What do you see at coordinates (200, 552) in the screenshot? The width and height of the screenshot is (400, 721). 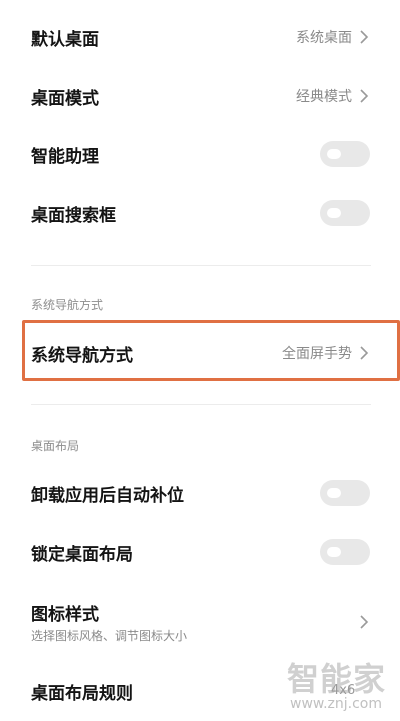 I see `lock-layout-row: 锁定桌面布局` at bounding box center [200, 552].